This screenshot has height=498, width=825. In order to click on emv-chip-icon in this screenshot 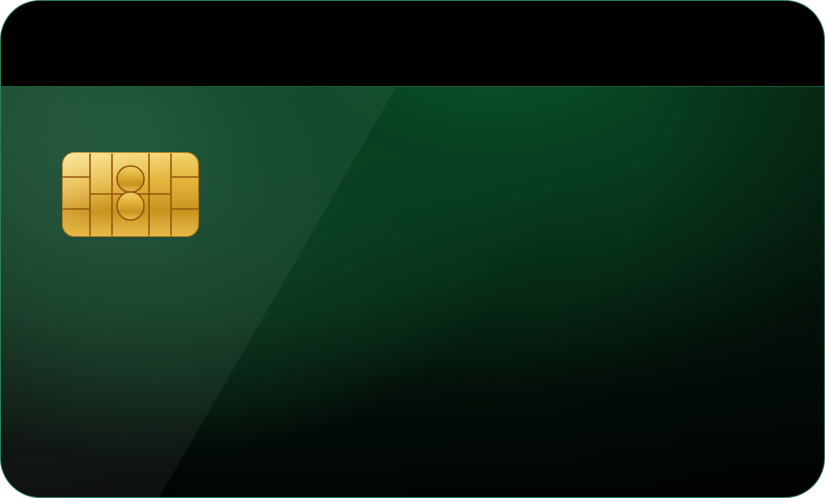, I will do `click(130, 194)`.